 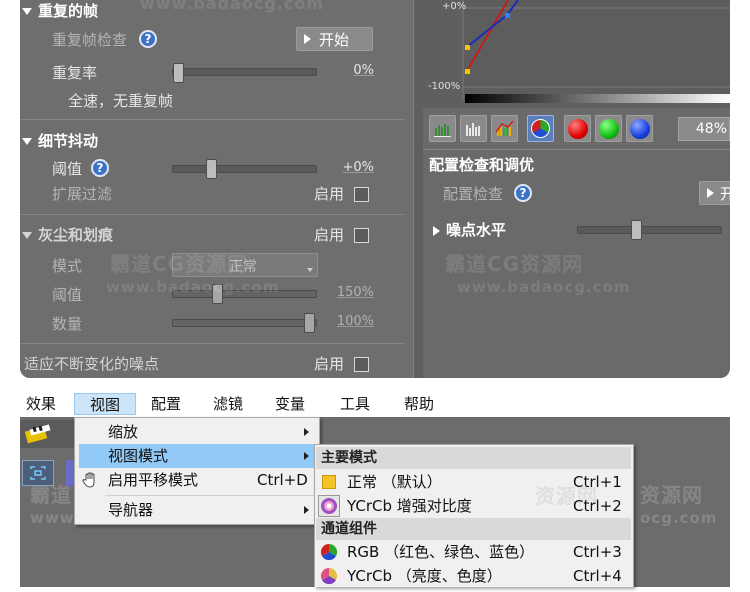 I want to click on section-title: 细节抖动, so click(x=68, y=141).